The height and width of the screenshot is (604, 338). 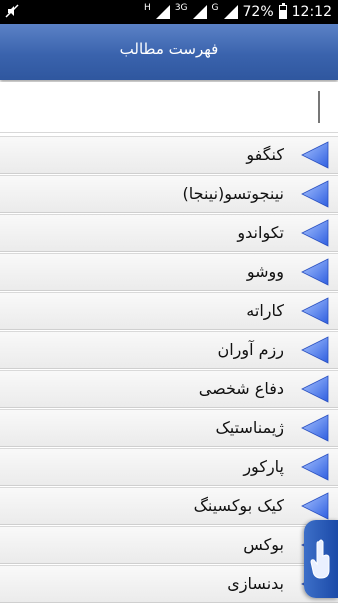 What do you see at coordinates (258, 12) in the screenshot?
I see `battery-percent: 72%` at bounding box center [258, 12].